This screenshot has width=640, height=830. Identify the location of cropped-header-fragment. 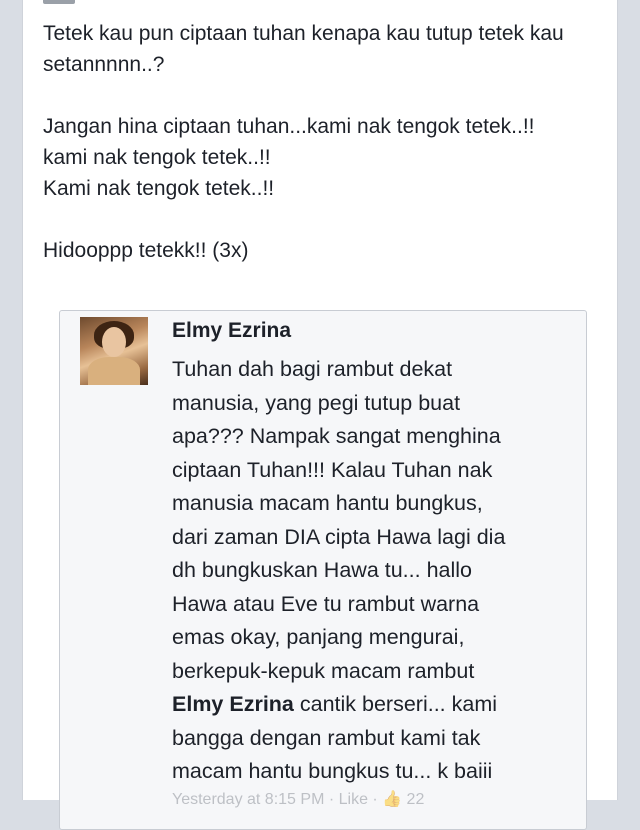
(59, 2).